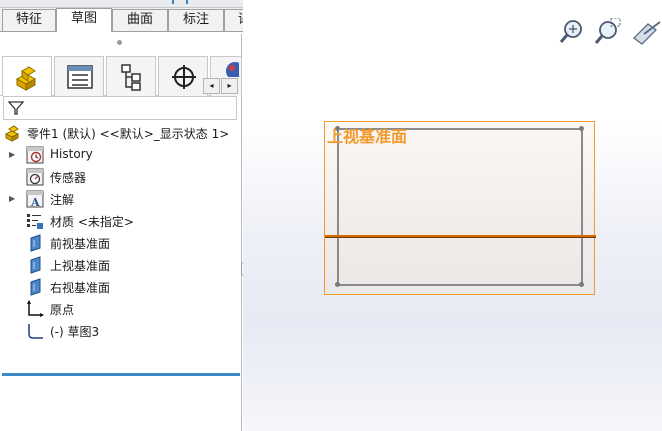  Describe the element at coordinates (229, 86) in the screenshot. I see `scroll-right-button: ▸` at that location.